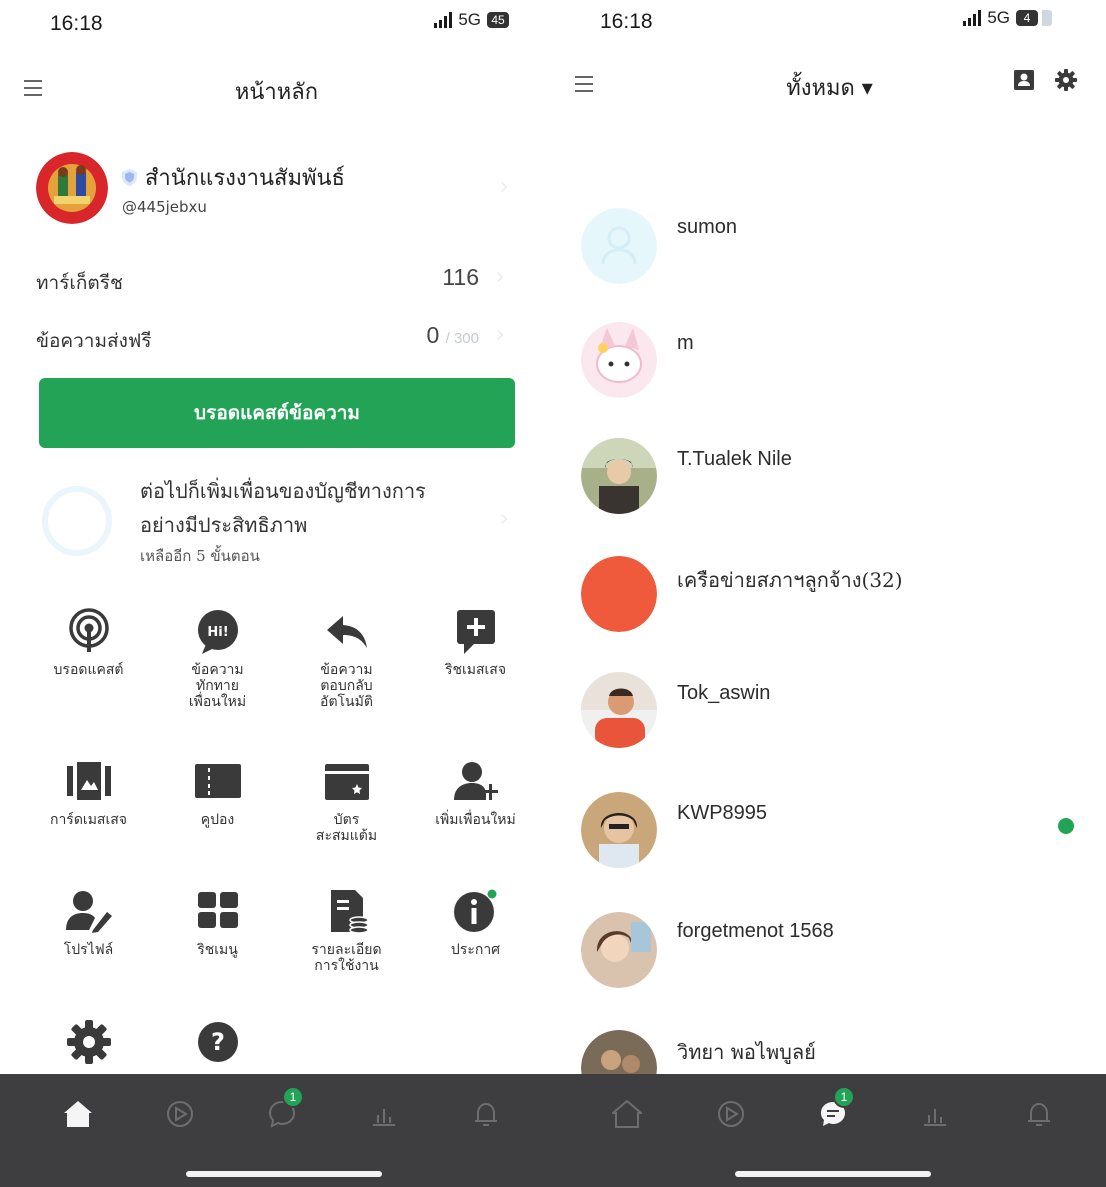 The image size is (1106, 1187). I want to click on auto-reply-icon, so click(346, 632).